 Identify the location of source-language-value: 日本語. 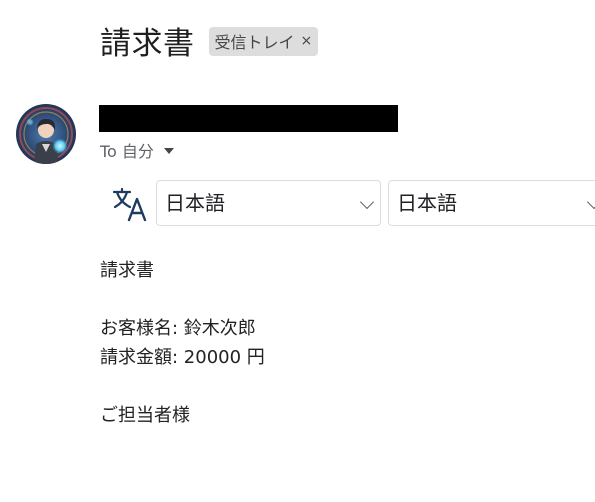
(195, 203).